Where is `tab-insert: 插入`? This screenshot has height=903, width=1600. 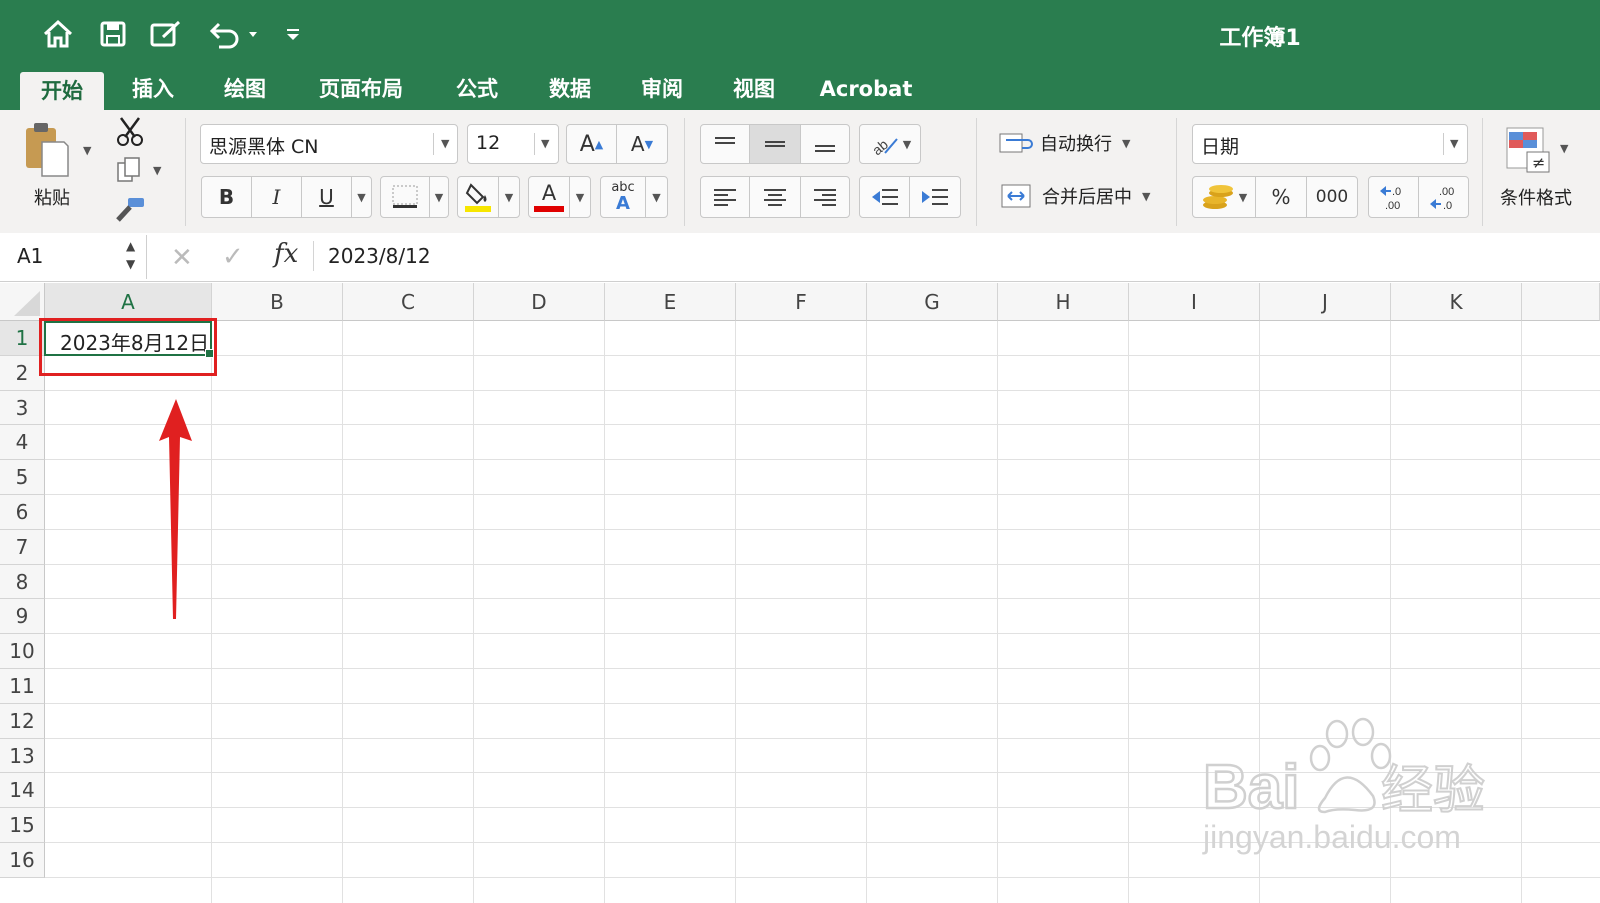
tab-insert: 插入 is located at coordinates (153, 90).